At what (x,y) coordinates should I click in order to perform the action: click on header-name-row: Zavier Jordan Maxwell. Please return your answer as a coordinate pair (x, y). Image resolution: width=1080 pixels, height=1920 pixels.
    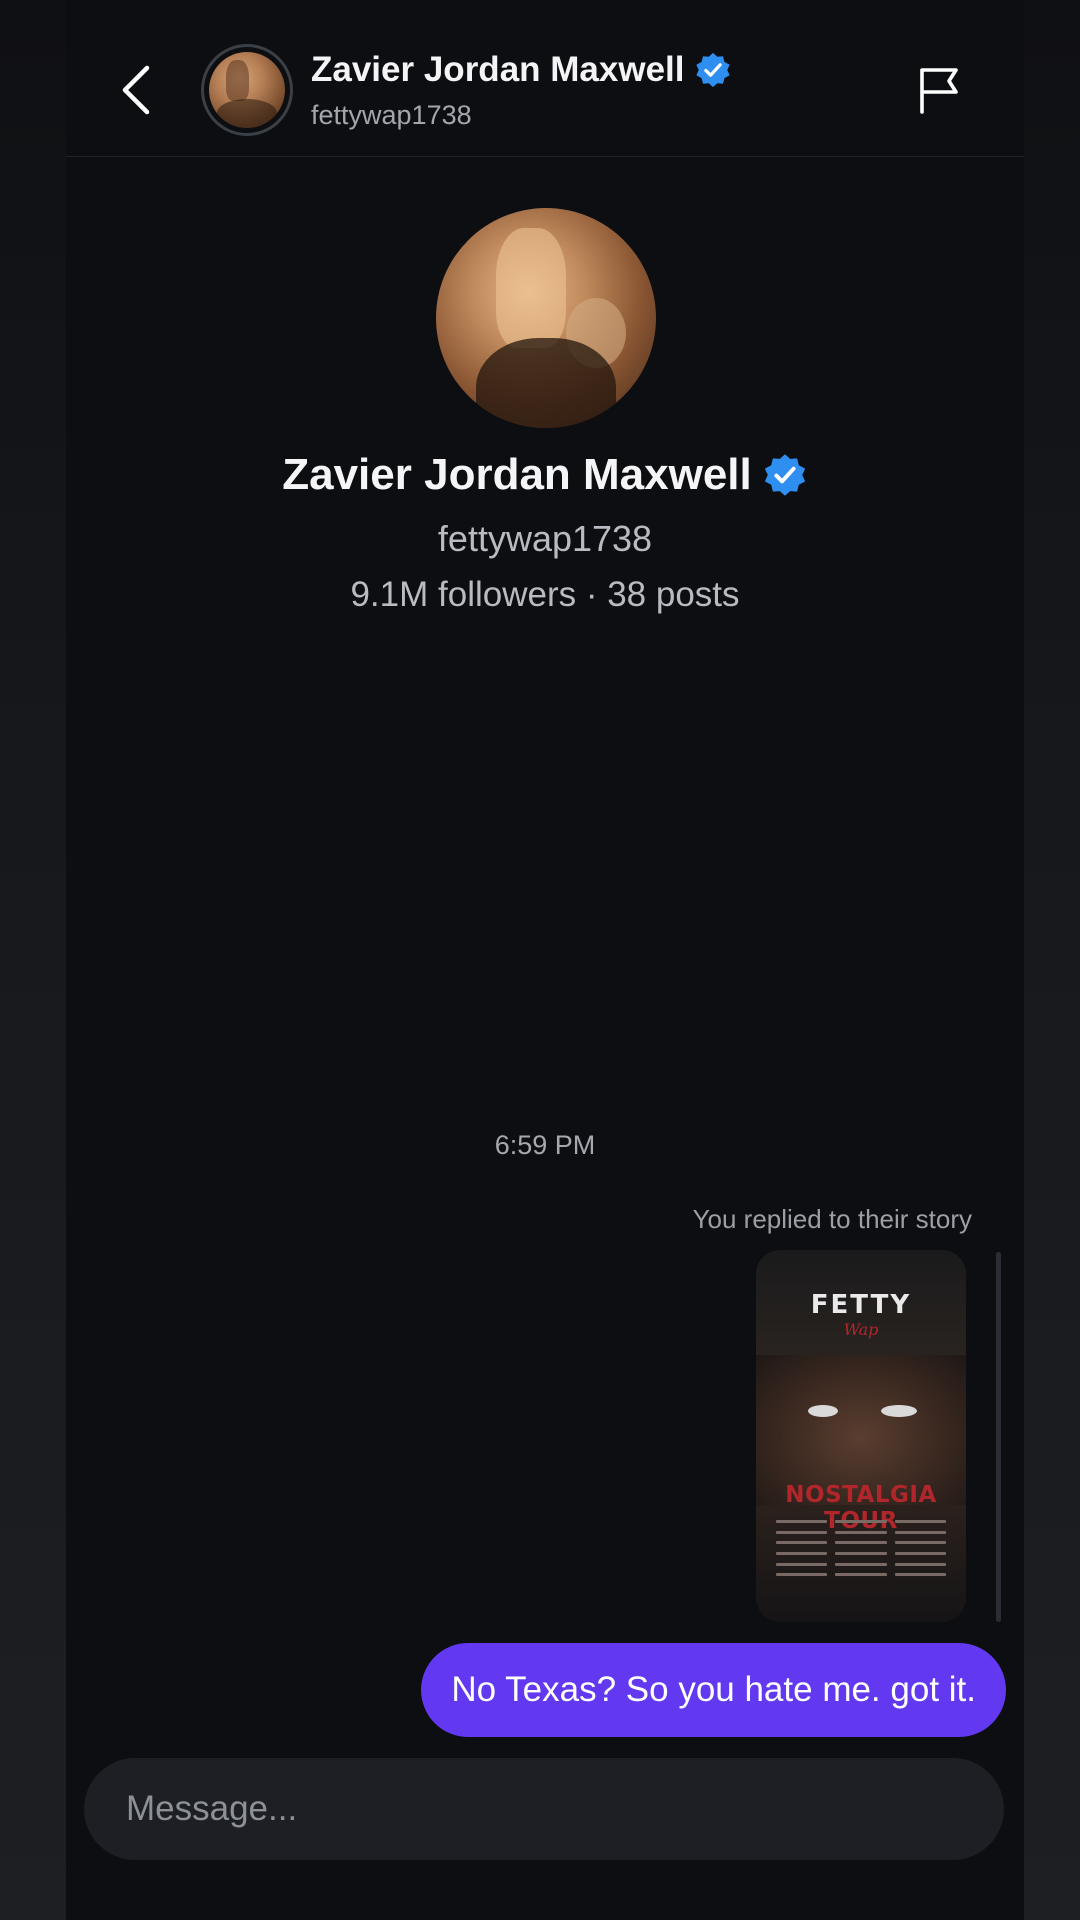
    Looking at the image, I should click on (521, 70).